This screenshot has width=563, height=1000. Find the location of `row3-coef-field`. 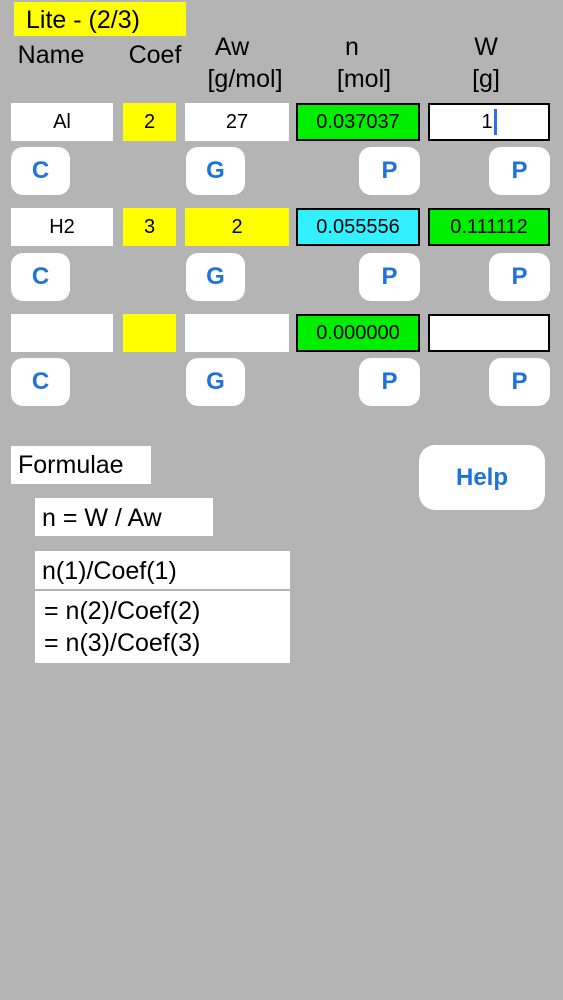

row3-coef-field is located at coordinates (149, 333).